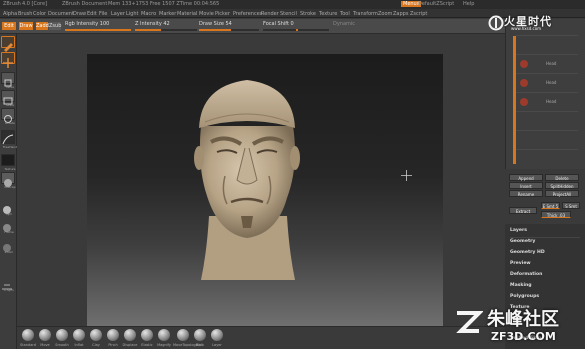 This screenshot has width=585, height=349. What do you see at coordinates (524, 296) in the screenshot?
I see `polygroups-panel-header: Polygroups` at bounding box center [524, 296].